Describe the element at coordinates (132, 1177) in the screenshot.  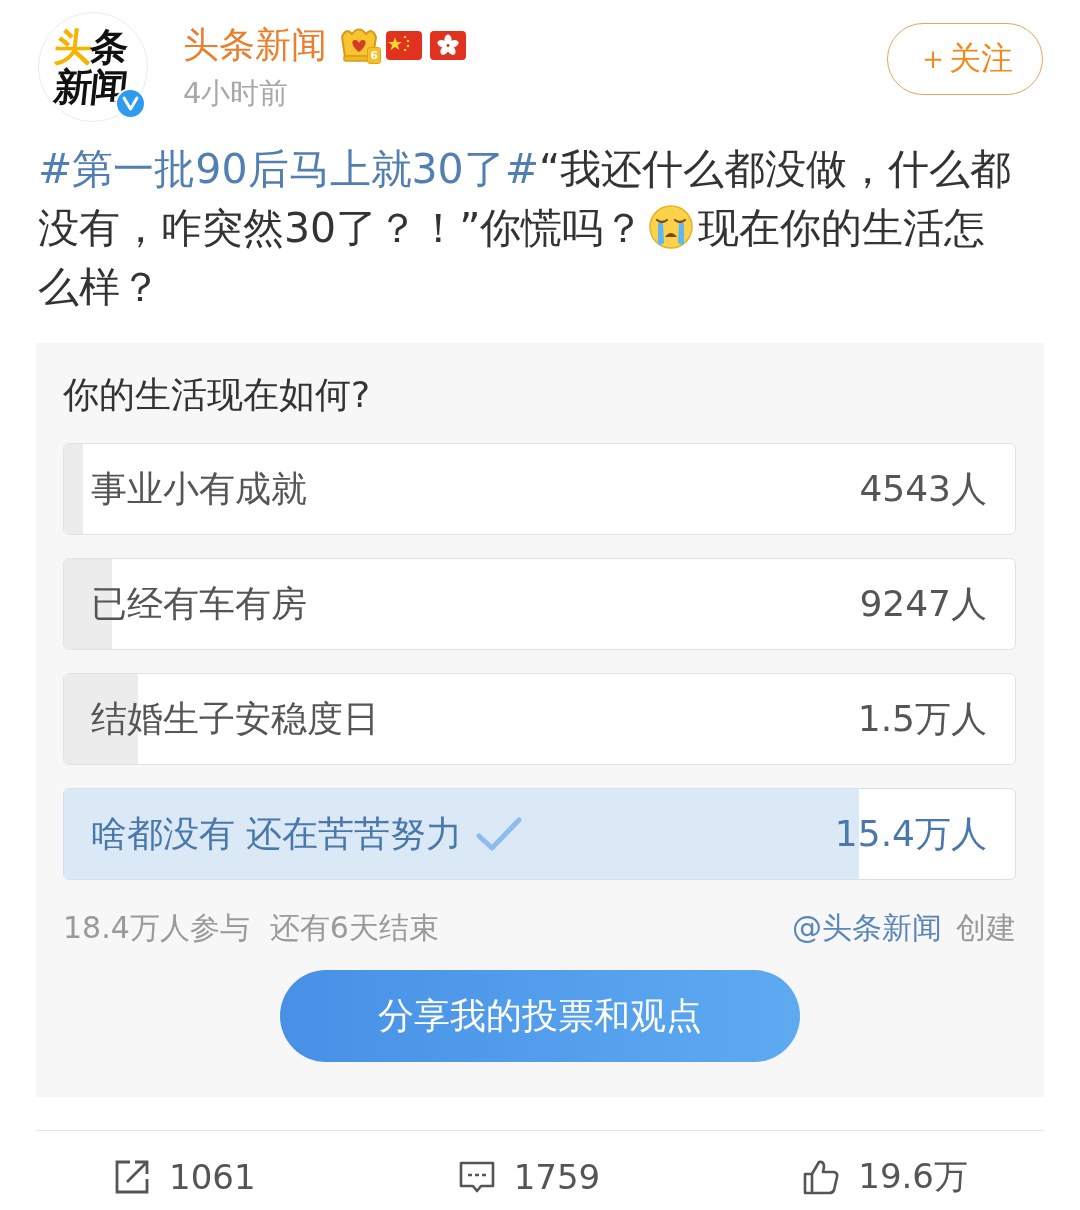
I see `square-arrow-icon` at that location.